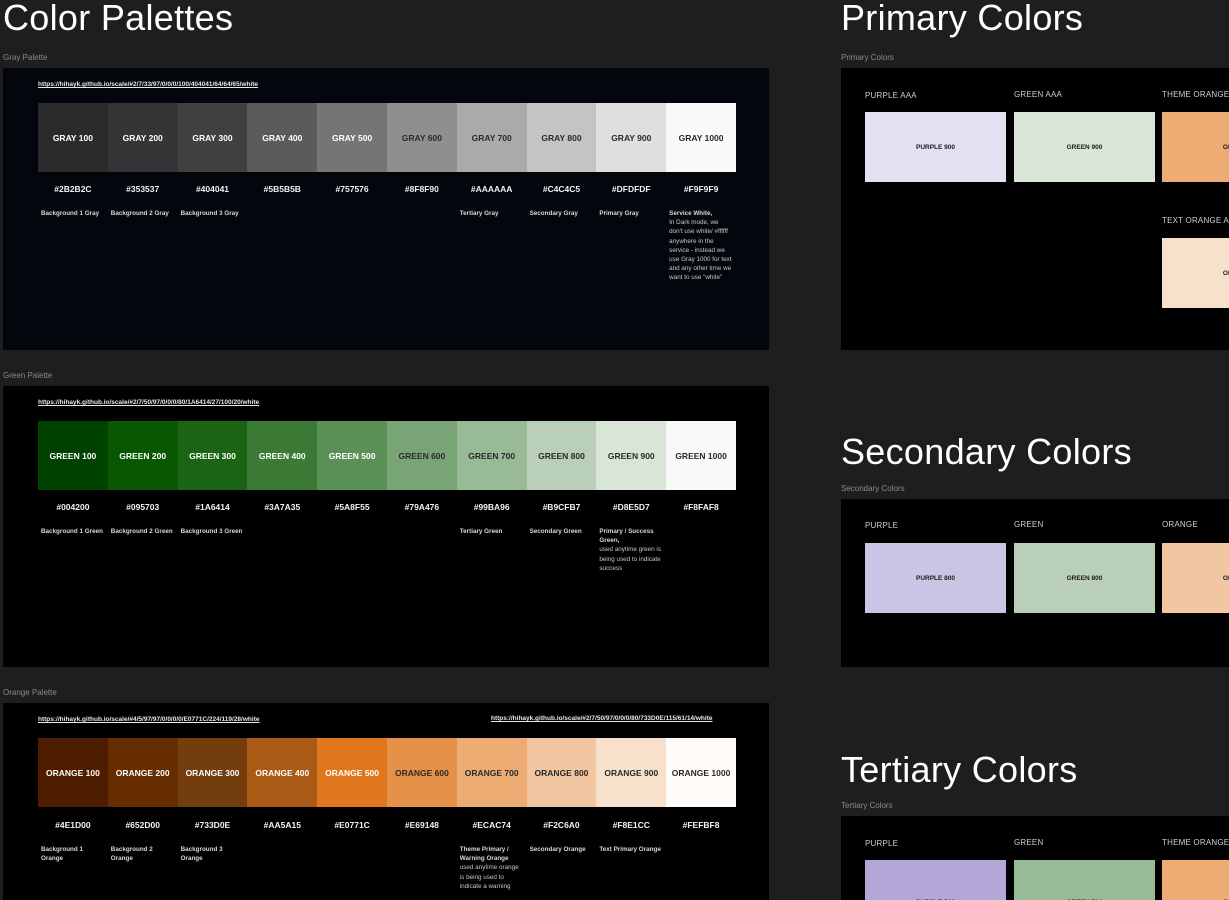  Describe the element at coordinates (25, 57) in the screenshot. I see `frame-label-gray: Gray Palette` at that location.